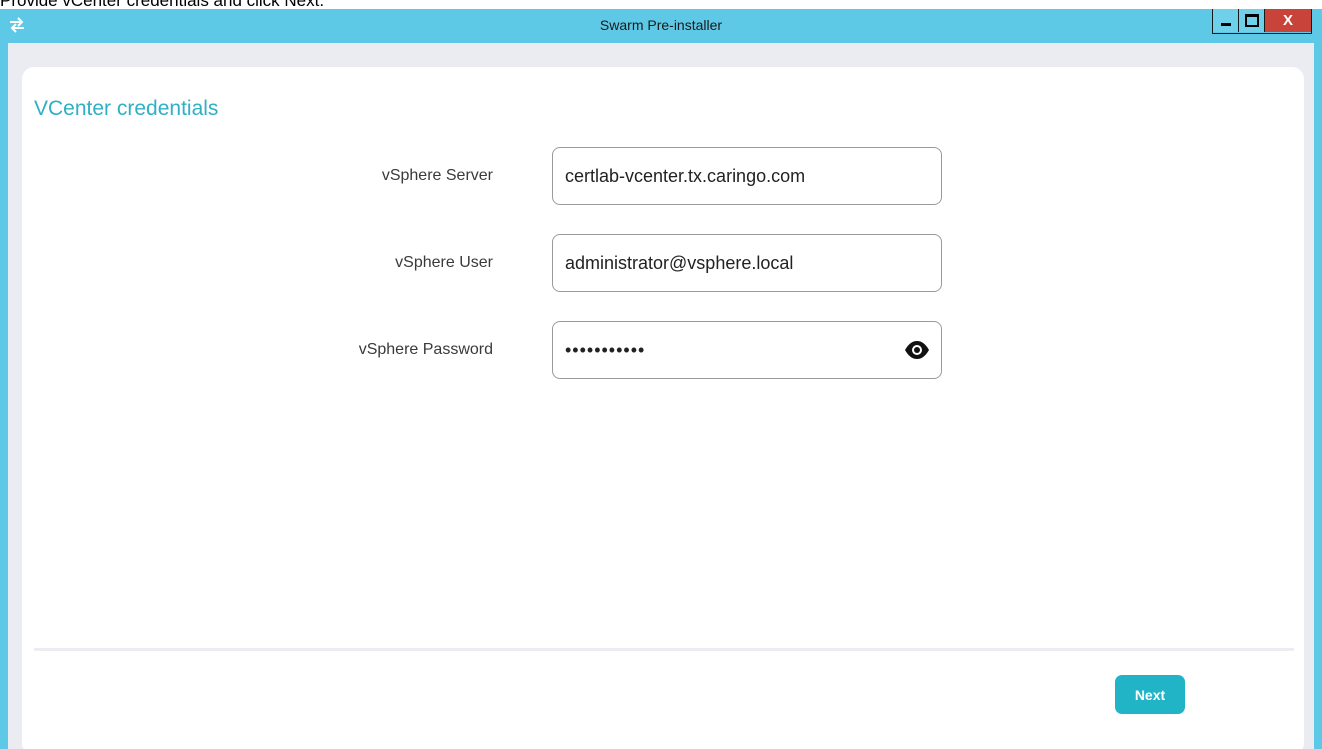 Image resolution: width=1322 pixels, height=749 pixels. Describe the element at coordinates (444, 262) in the screenshot. I see `user-label: vSphere User` at that location.